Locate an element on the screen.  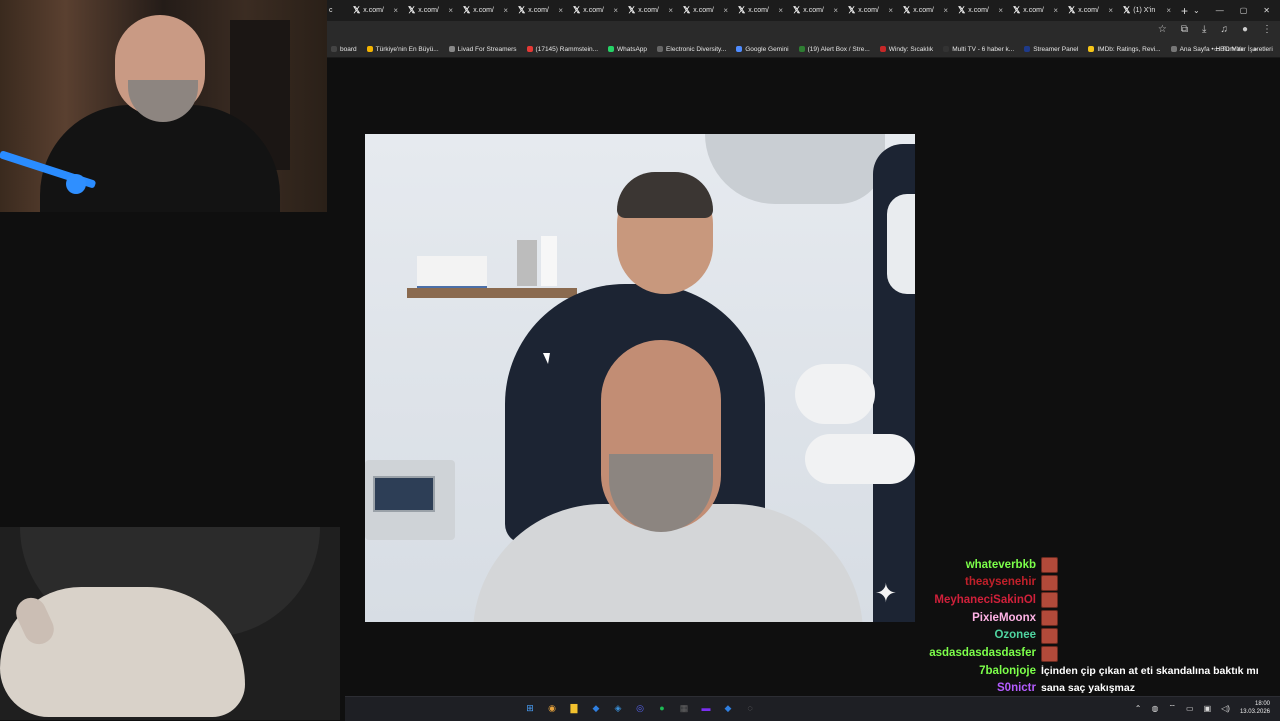
browser-tab-active: 𝕏 (1) X'in × is located at coordinates (1146, 10).